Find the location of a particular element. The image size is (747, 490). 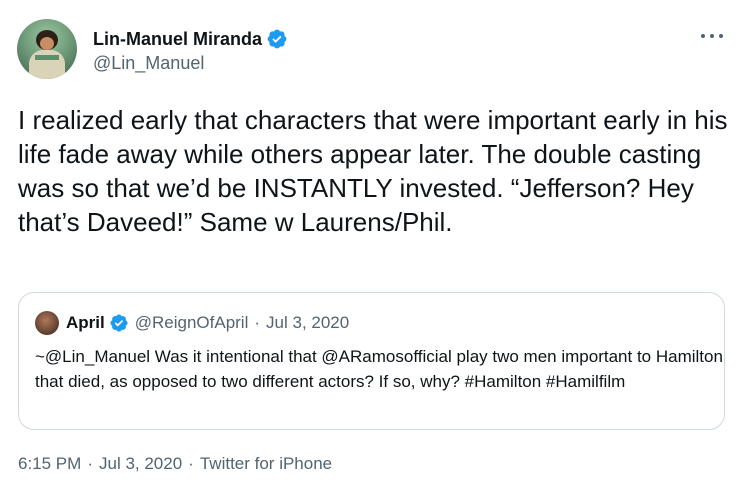

author-handle: @Lin_Manuel is located at coordinates (148, 63).